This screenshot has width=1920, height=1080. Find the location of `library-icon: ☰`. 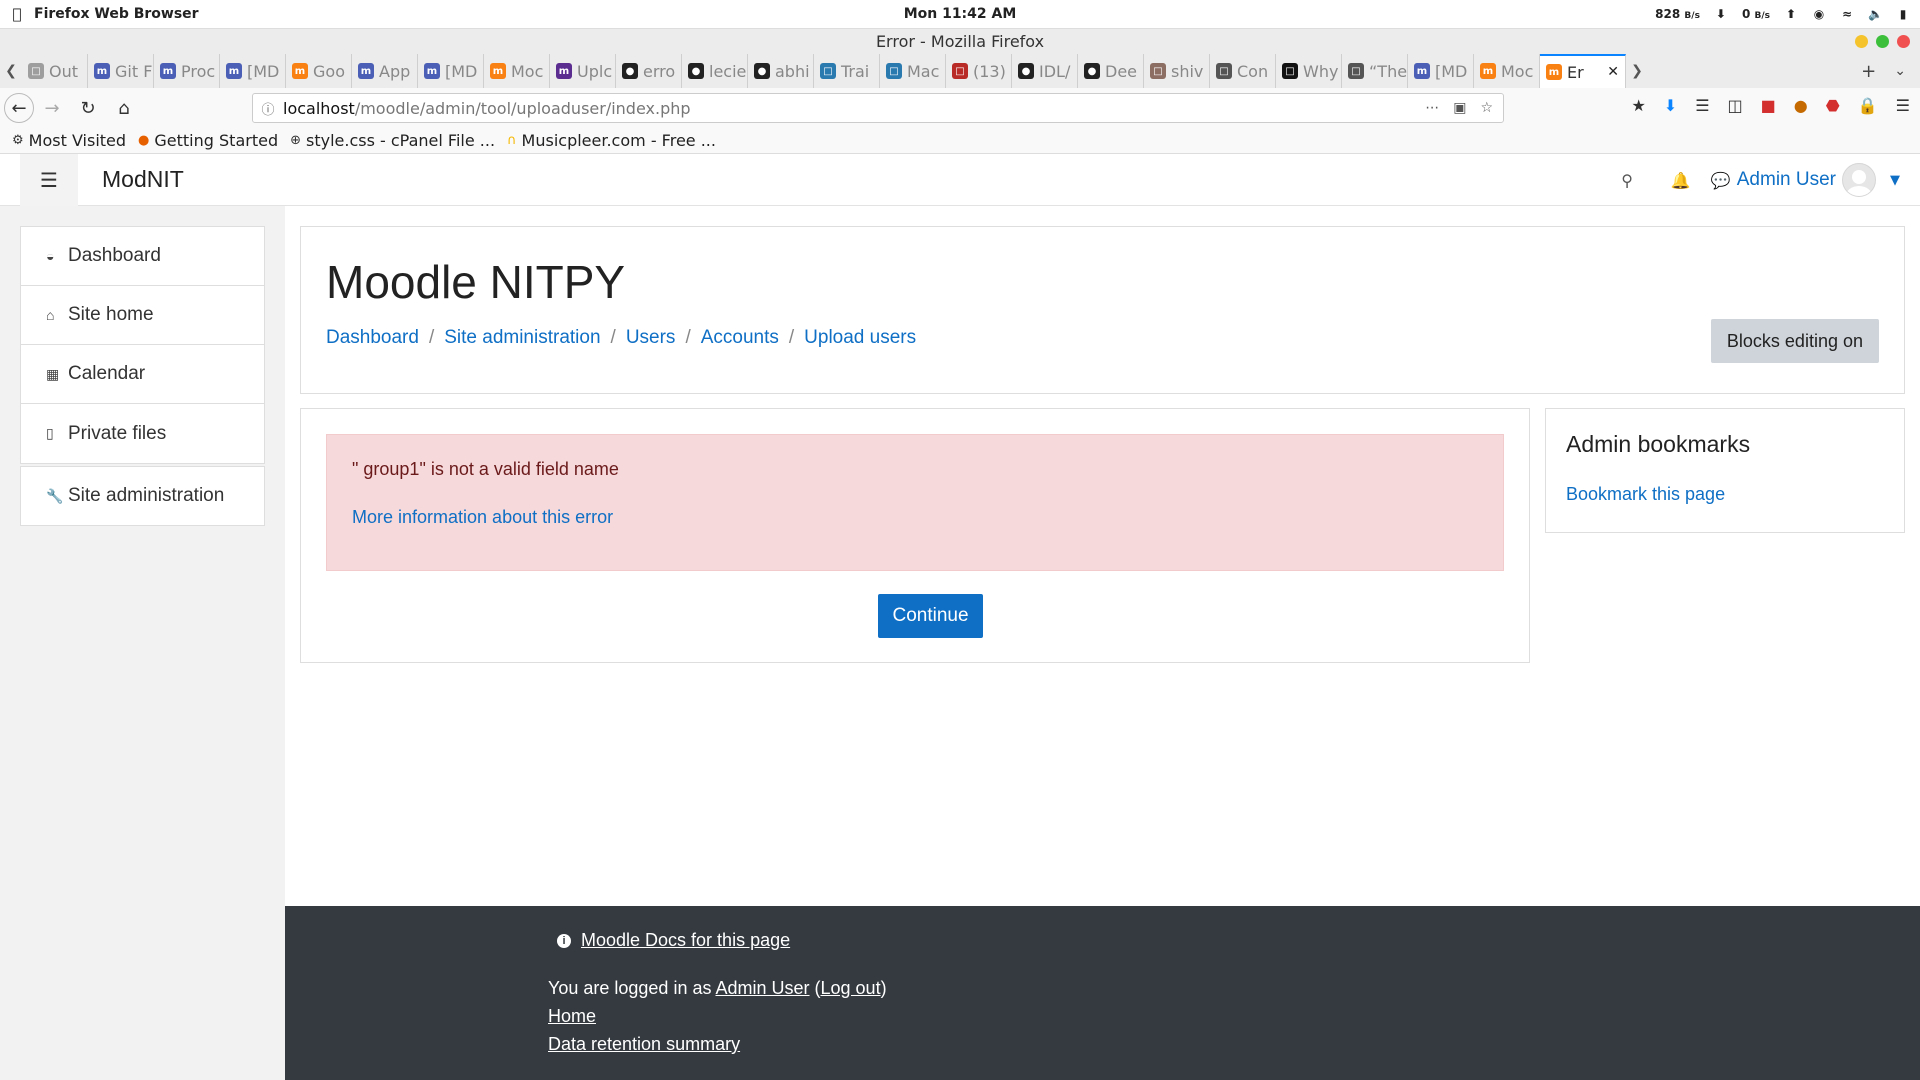

library-icon: ☰ is located at coordinates (1702, 105).